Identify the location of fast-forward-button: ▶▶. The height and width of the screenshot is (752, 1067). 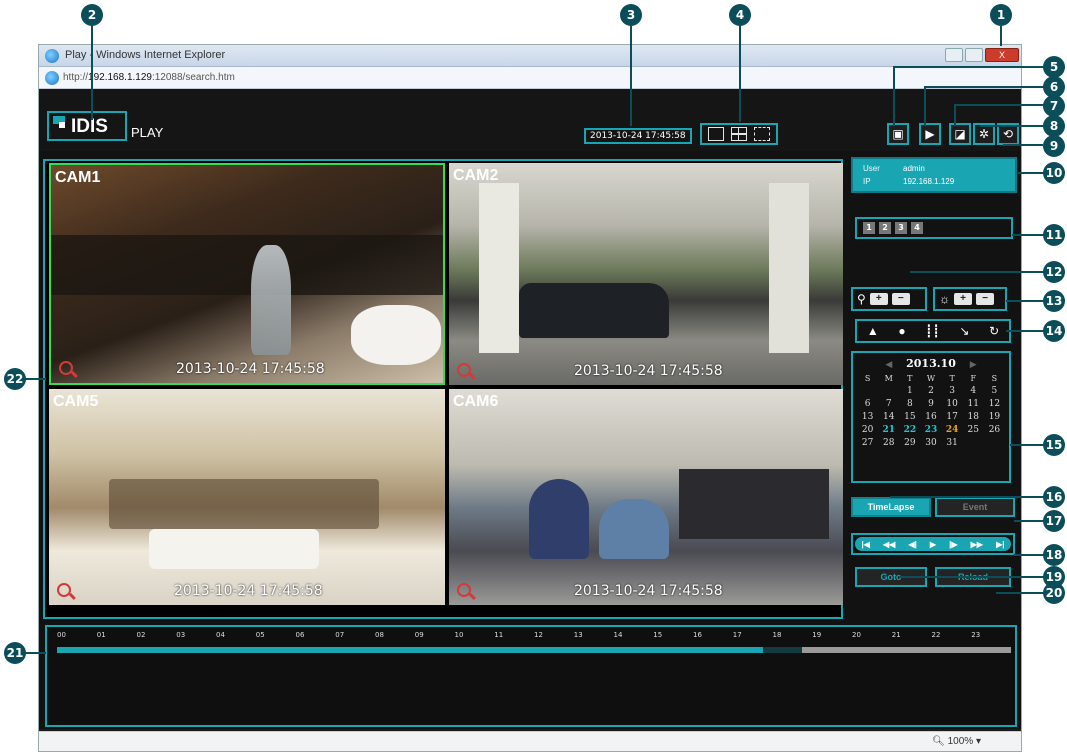
(977, 544).